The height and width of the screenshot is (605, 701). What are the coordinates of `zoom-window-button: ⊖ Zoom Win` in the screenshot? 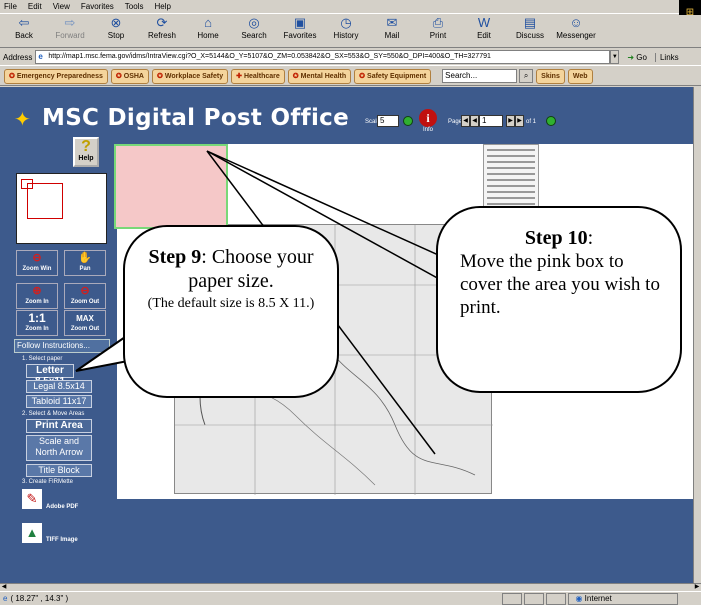 It's located at (37, 263).